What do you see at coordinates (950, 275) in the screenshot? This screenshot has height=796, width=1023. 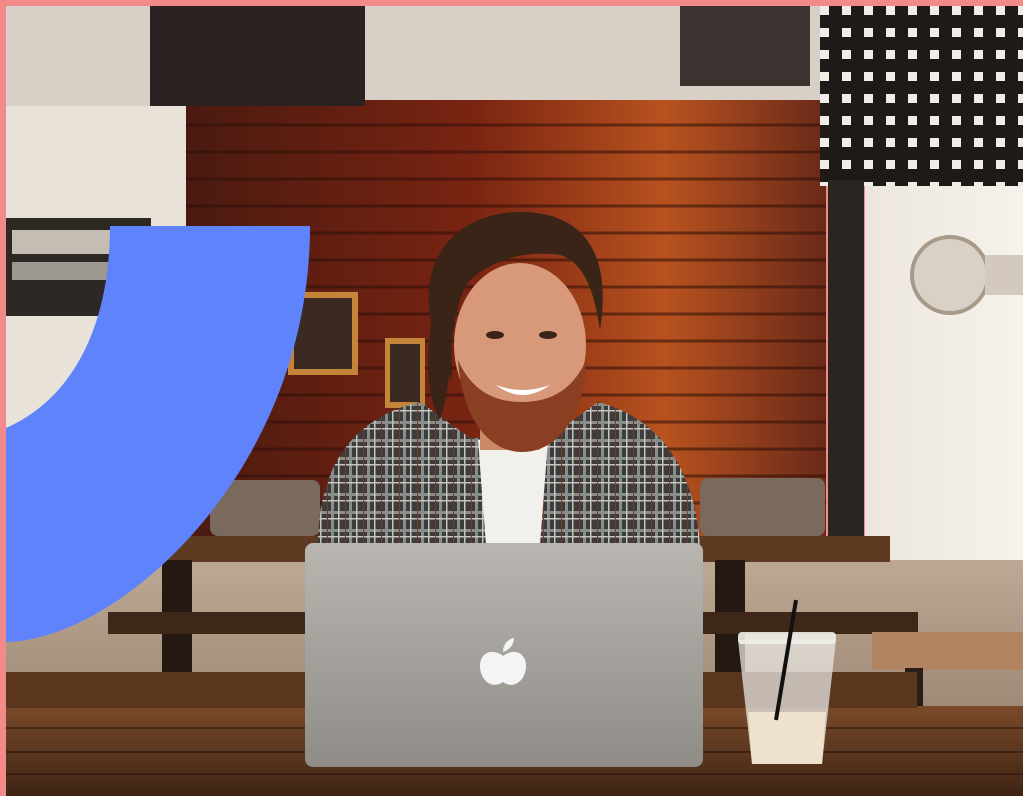 I see `wall-sign` at bounding box center [950, 275].